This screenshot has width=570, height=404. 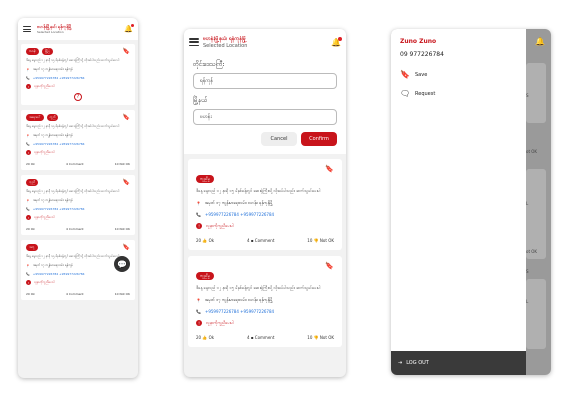 What do you see at coordinates (413, 74) in the screenshot?
I see `drawer-item-save: 🔖 Save` at bounding box center [413, 74].